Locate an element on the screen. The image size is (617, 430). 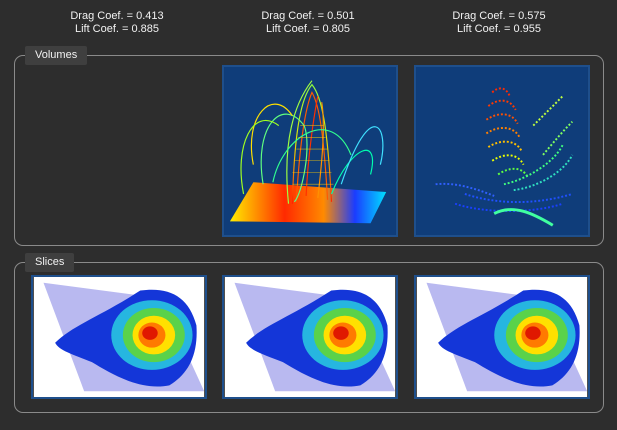
drag-coef-2: Drag Coef. = 0.501 is located at coordinates (308, 16).